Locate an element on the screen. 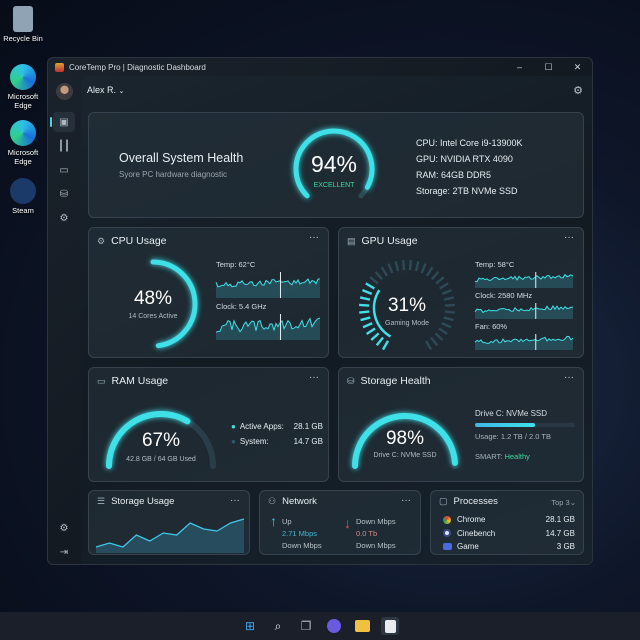 The height and width of the screenshot is (640, 640). desktop-icon-recycle-bin: Recycle Bin is located at coordinates (23, 24).